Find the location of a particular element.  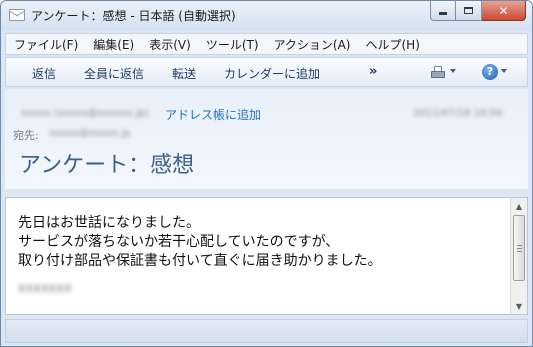

menu-tools: ツール(T) is located at coordinates (232, 44).